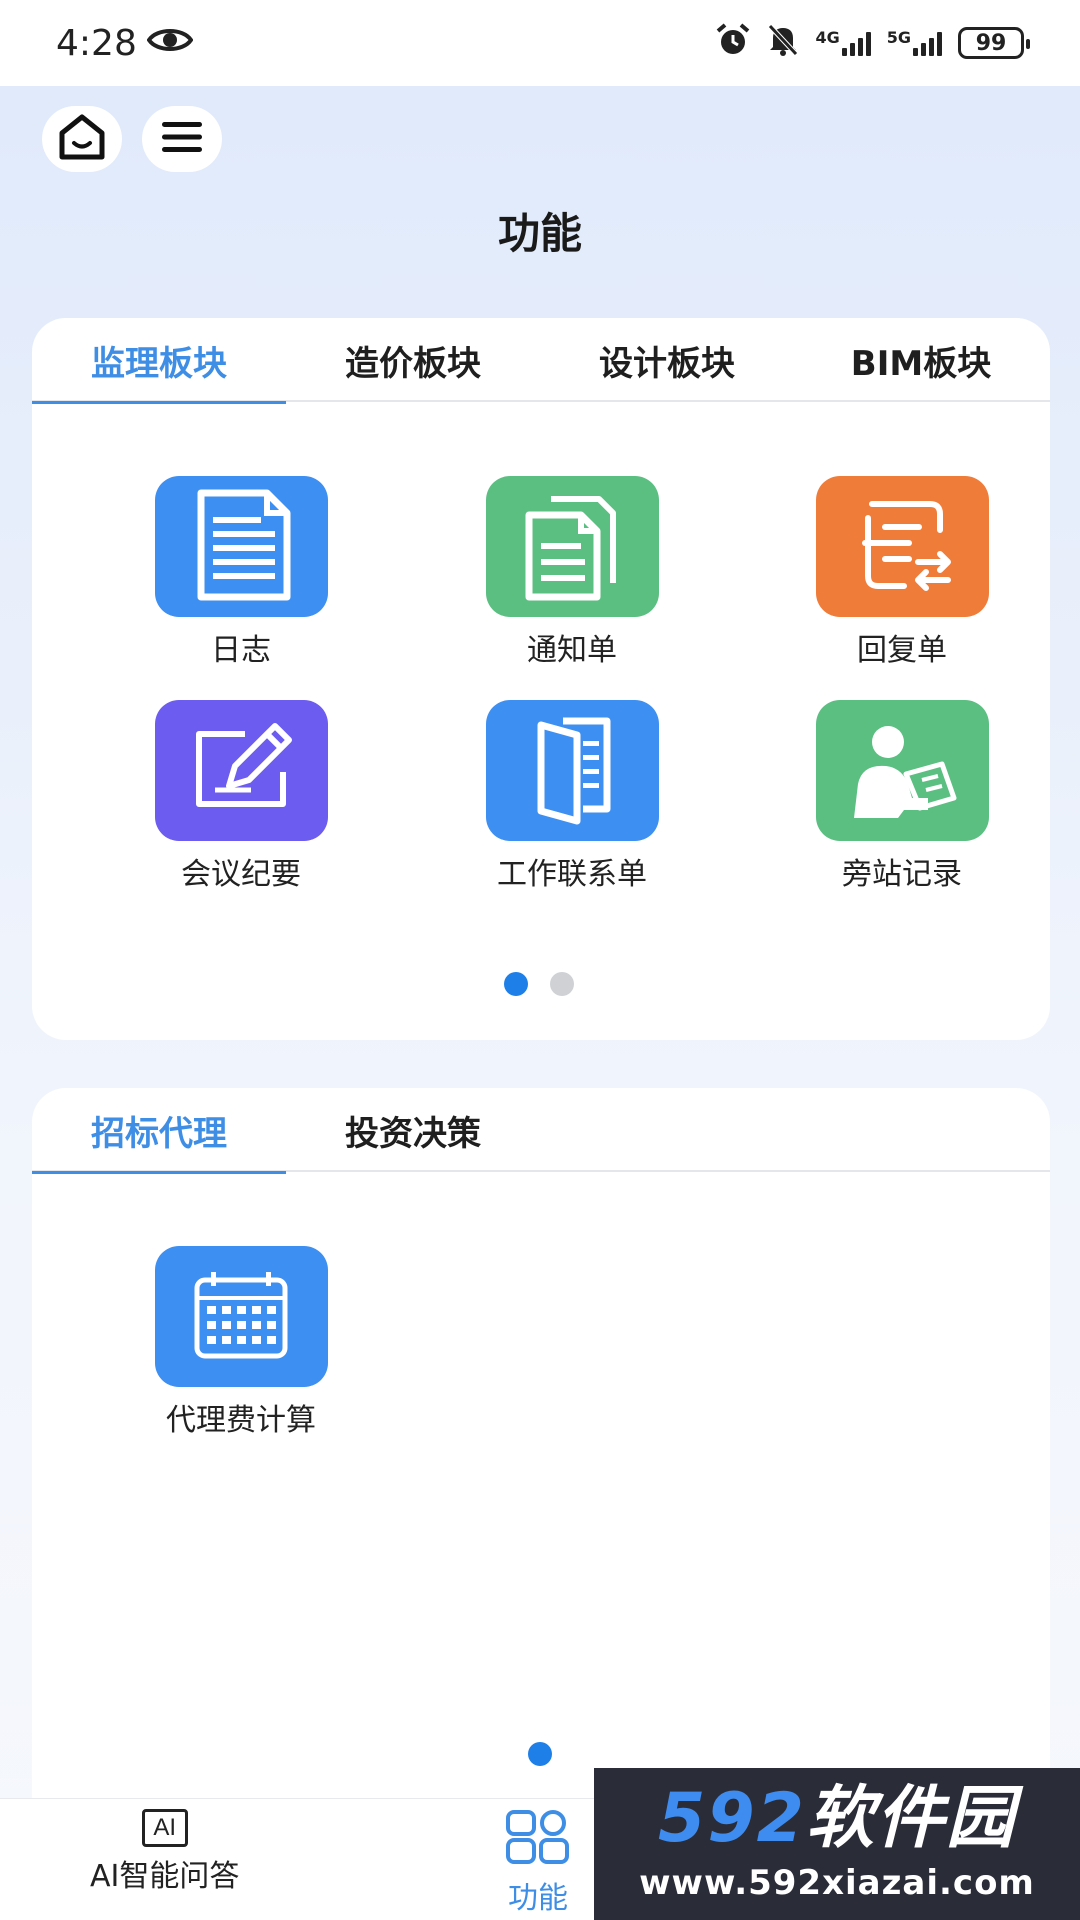  Describe the element at coordinates (164, 1852) in the screenshot. I see `nav-ai-qa: AI AI智能问答` at that location.